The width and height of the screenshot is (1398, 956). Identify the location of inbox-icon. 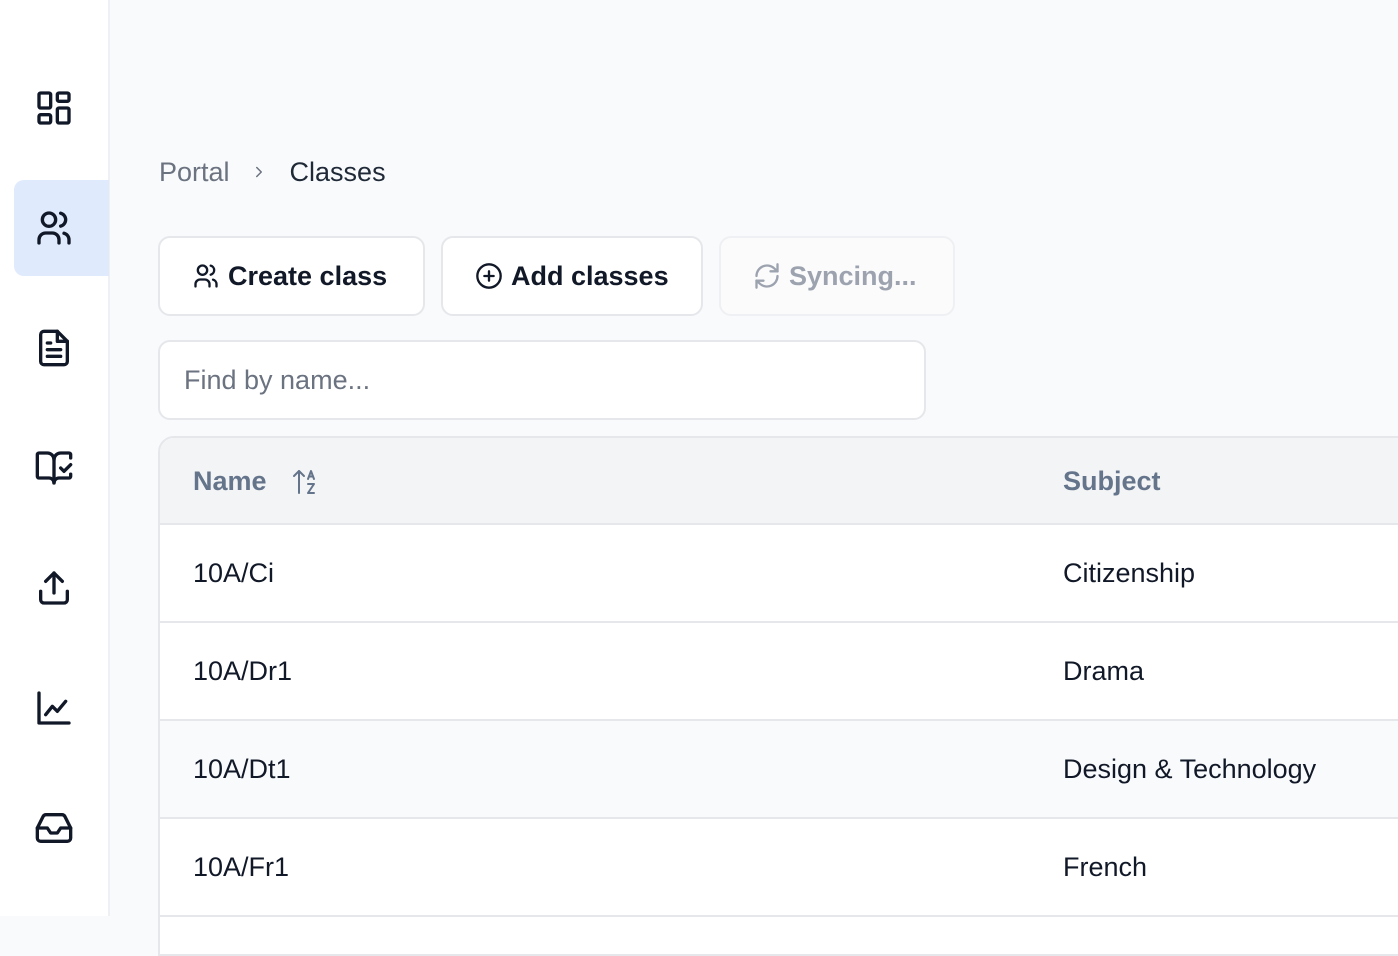
(54, 828).